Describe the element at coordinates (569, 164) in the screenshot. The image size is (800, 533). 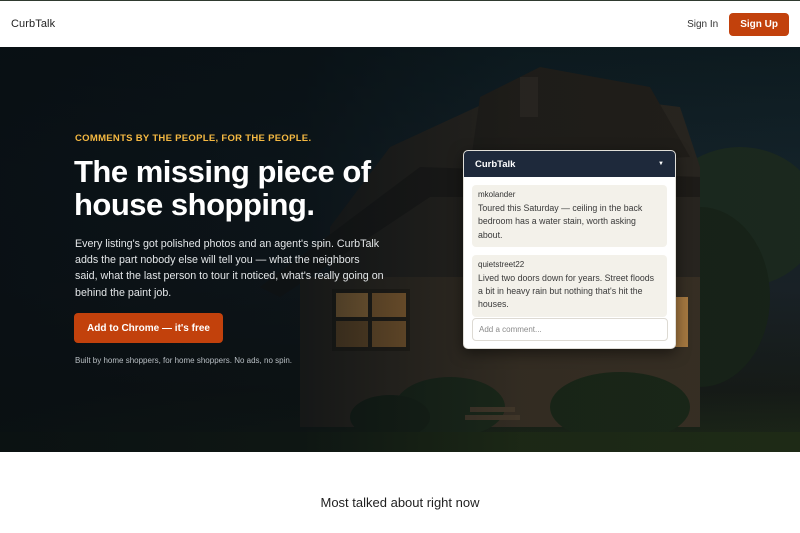
I see `widget-header: CurbTalk ▼` at that location.